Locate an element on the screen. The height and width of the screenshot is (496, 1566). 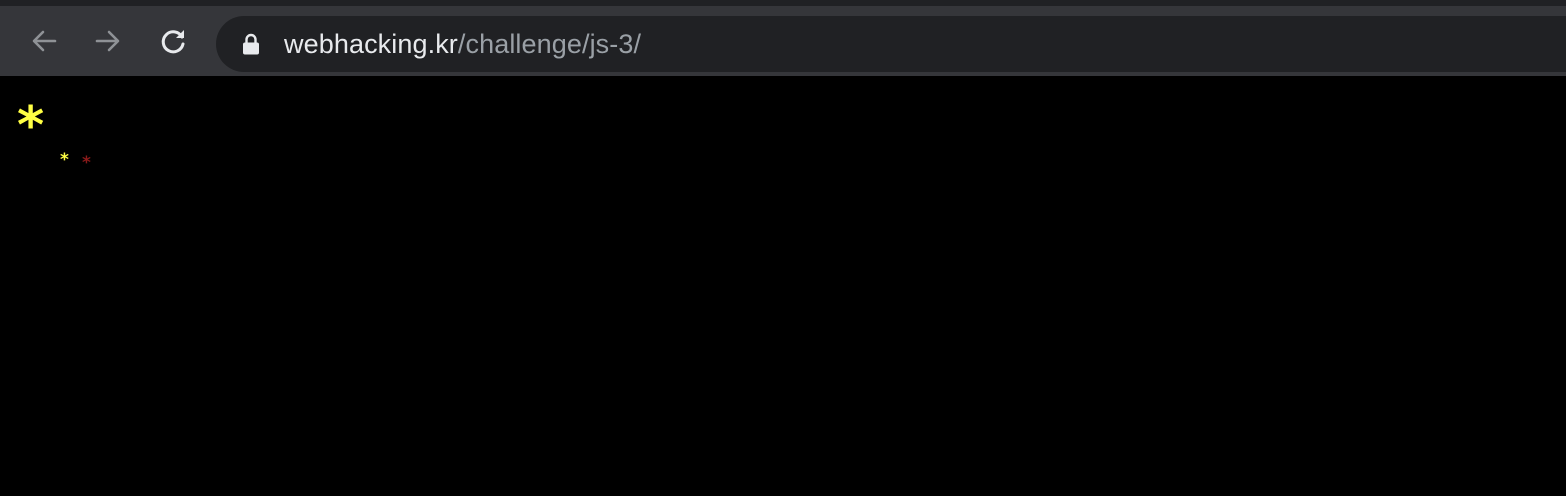
reload-button is located at coordinates (173, 41).